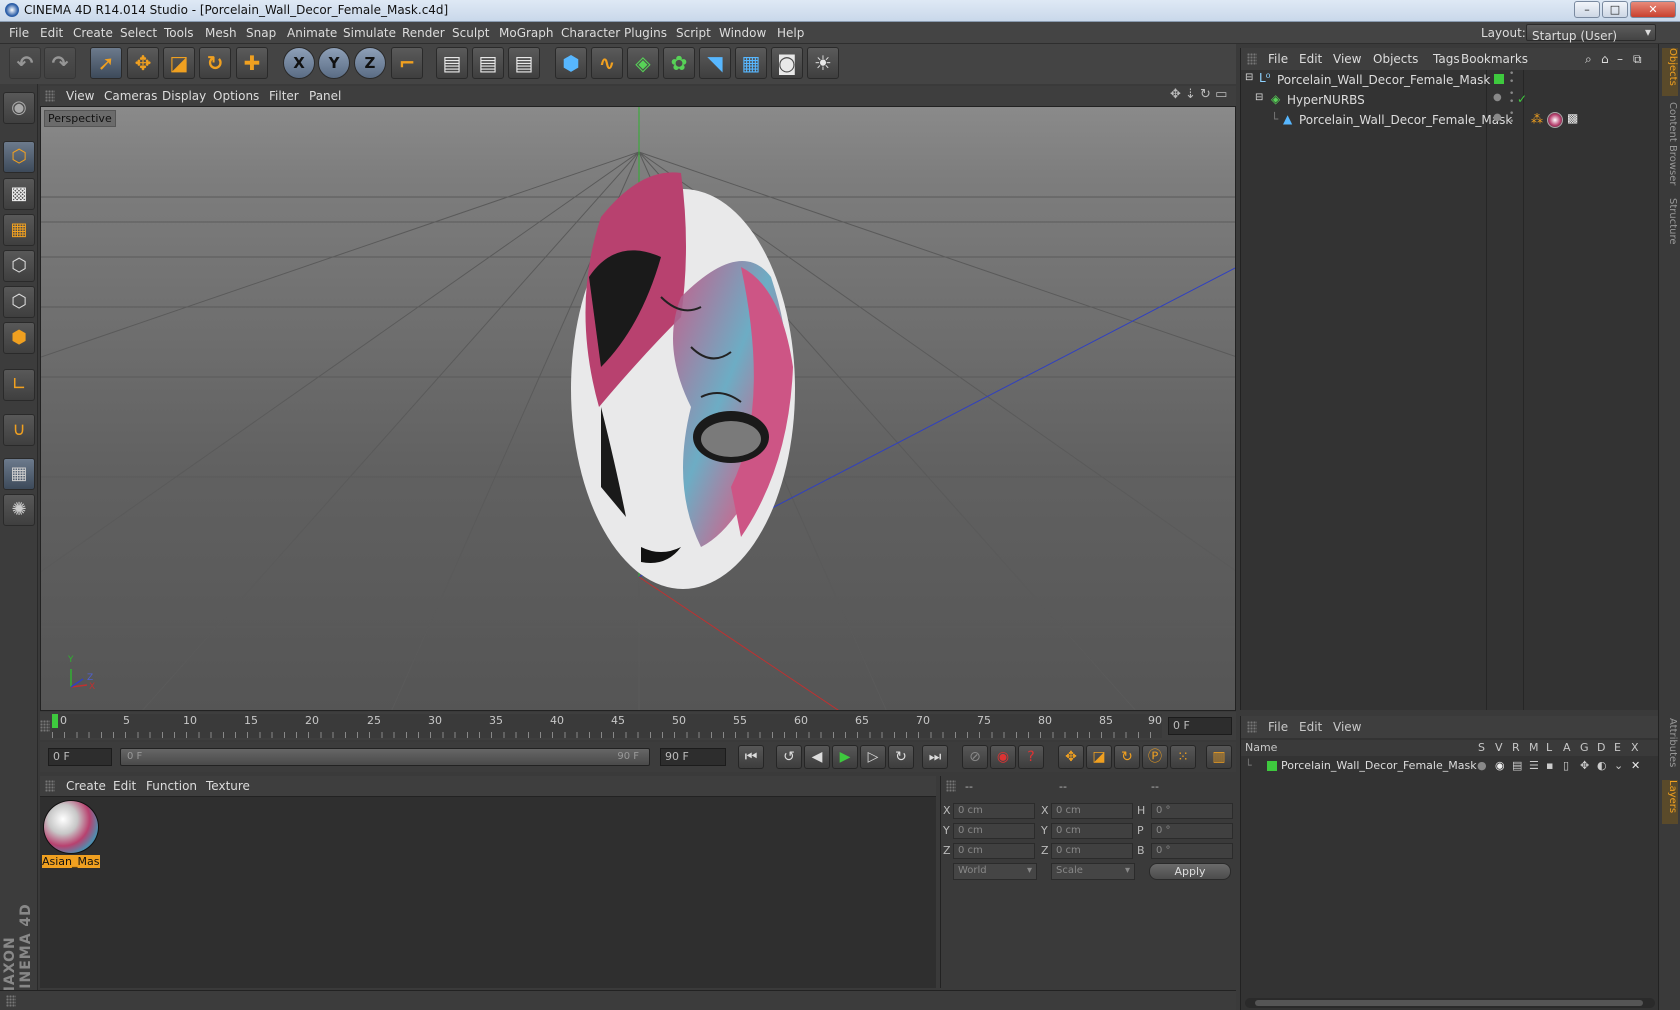 This screenshot has height=1010, width=1680. Describe the element at coordinates (1588, 59) in the screenshot. I see `search-icon: ⌕` at that location.